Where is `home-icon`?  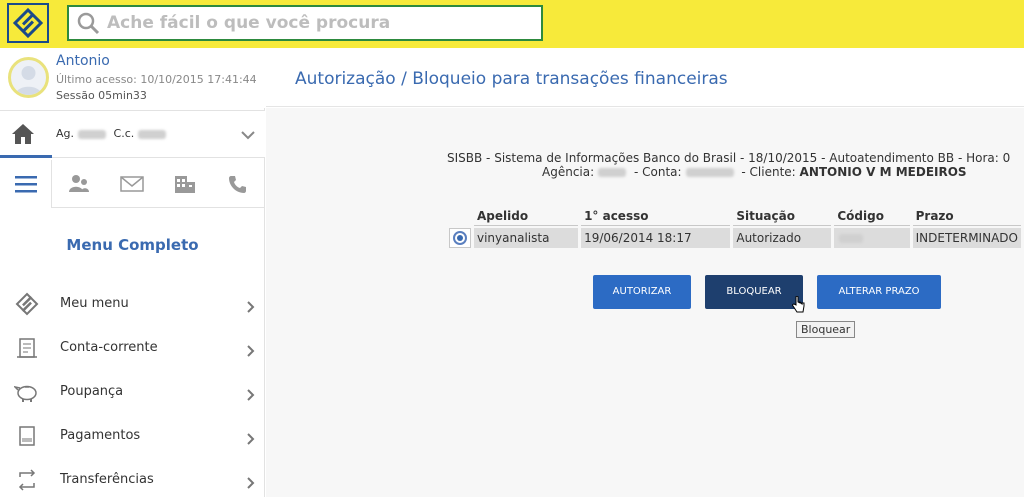
home-icon is located at coordinates (23, 134).